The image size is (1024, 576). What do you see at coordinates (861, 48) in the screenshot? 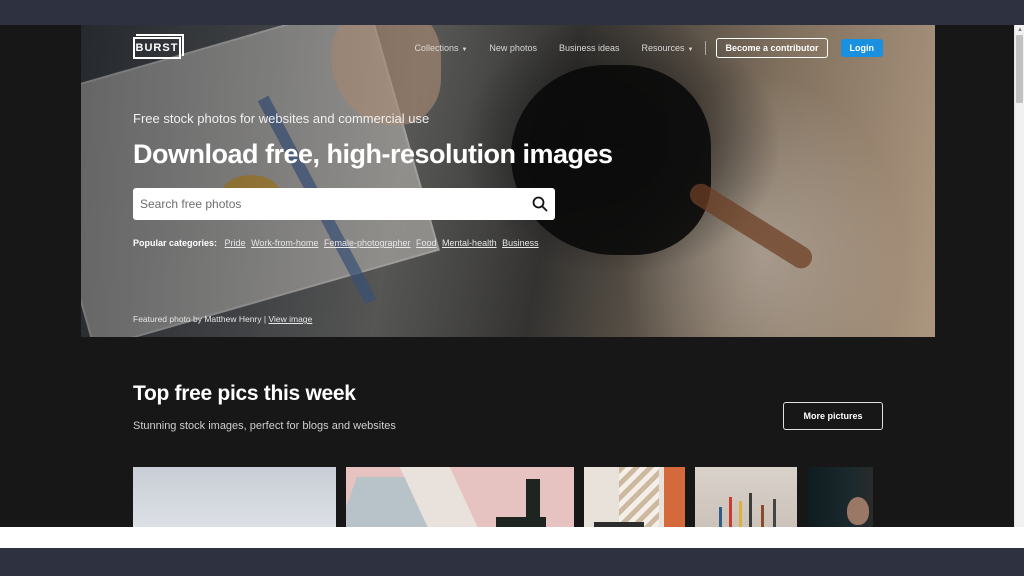
I see `login-button: Login` at bounding box center [861, 48].